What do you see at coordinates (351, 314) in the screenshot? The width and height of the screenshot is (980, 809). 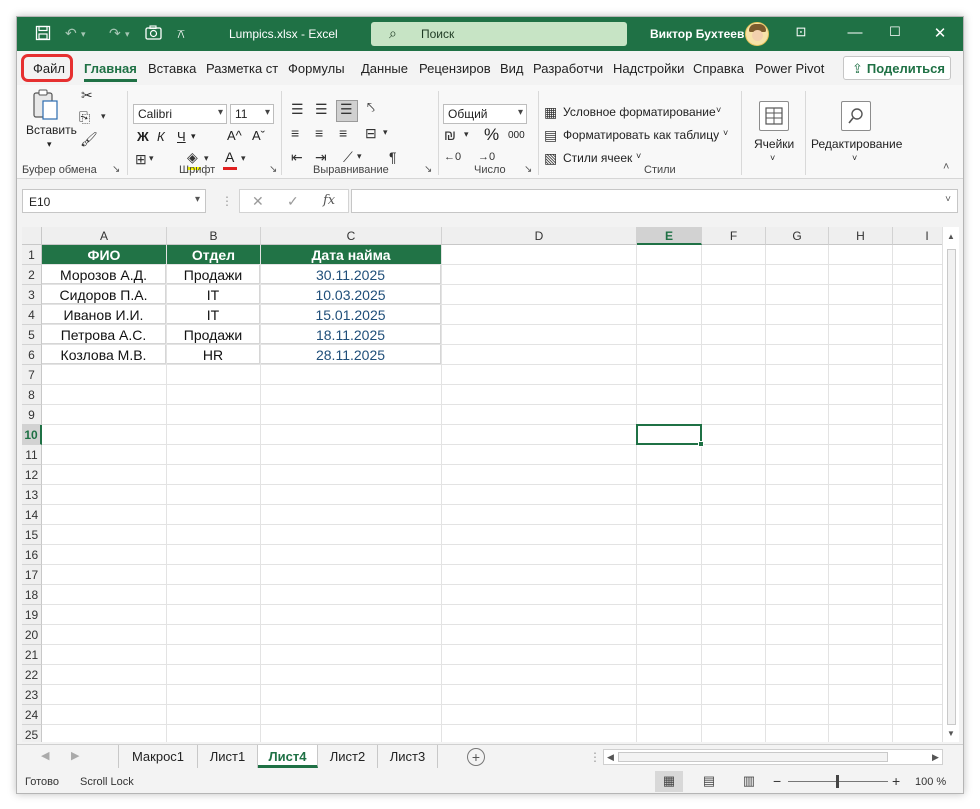 I see `date-cell: 15.01.2025` at bounding box center [351, 314].